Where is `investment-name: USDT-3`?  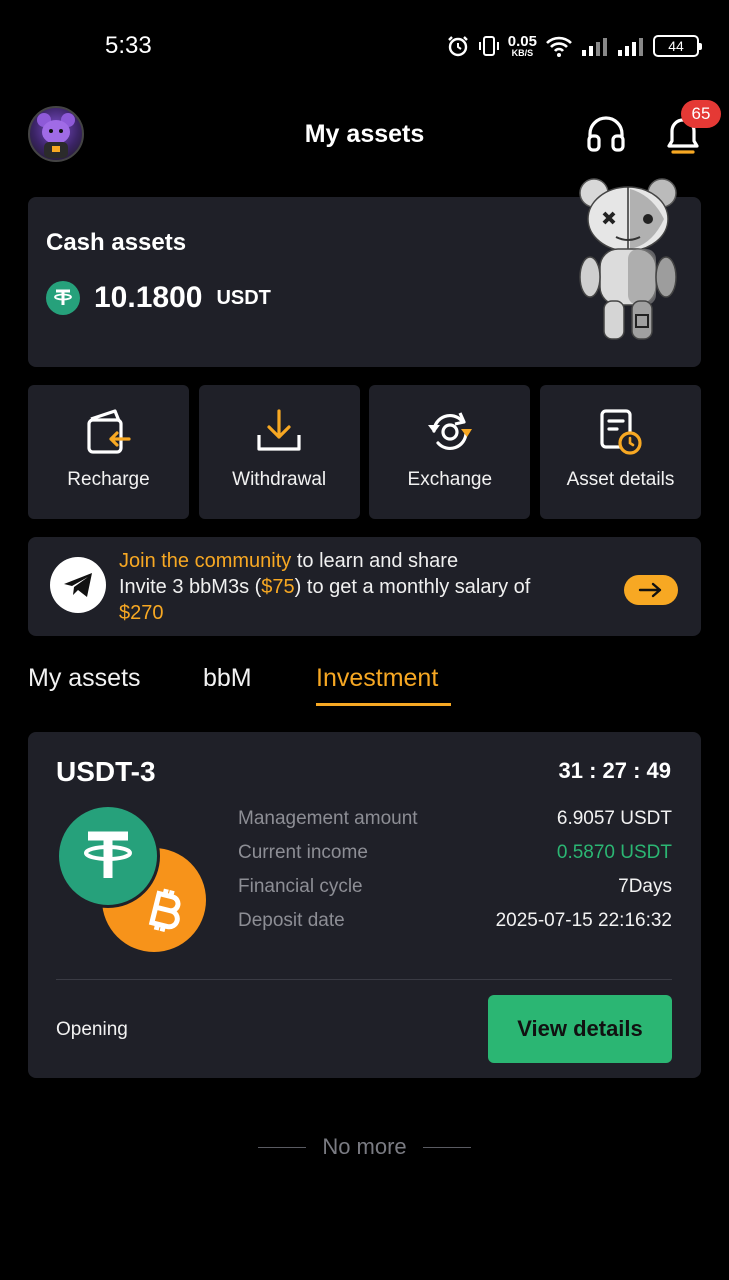 investment-name: USDT-3 is located at coordinates (106, 771).